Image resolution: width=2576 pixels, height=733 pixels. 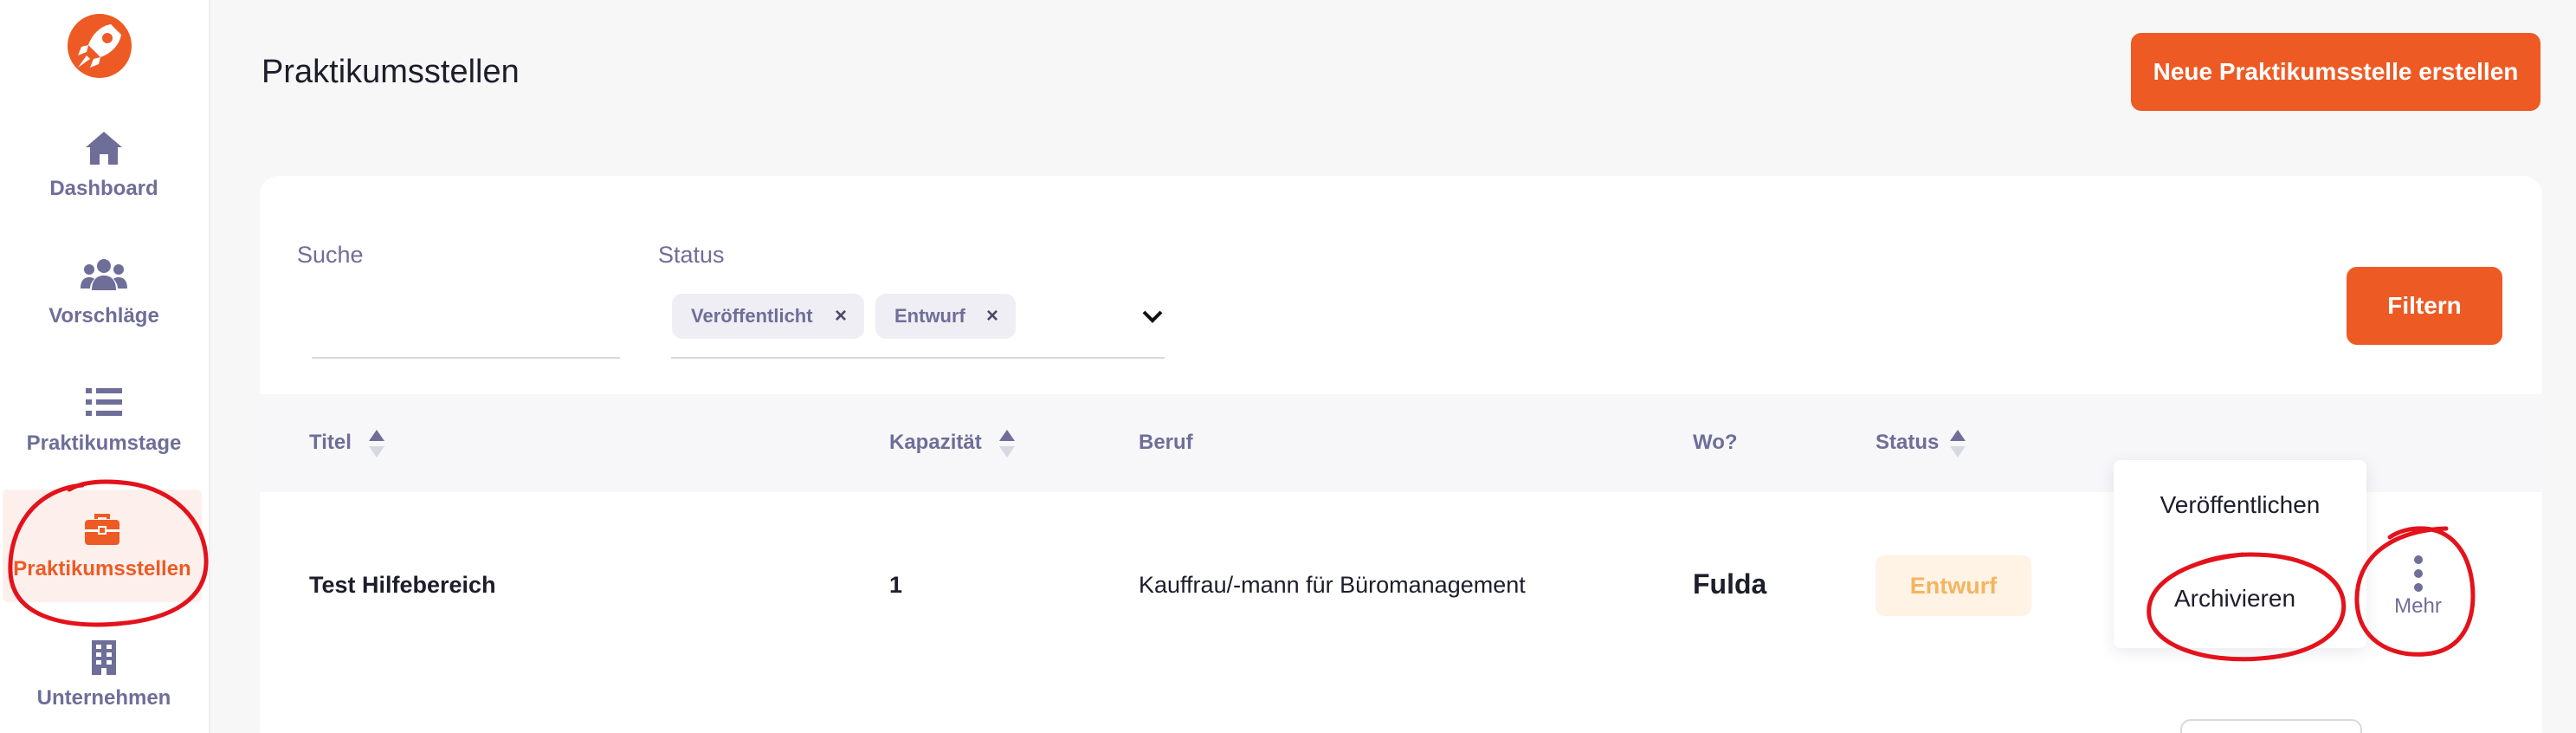 What do you see at coordinates (1953, 585) in the screenshot?
I see `status-badge: Entwurf` at bounding box center [1953, 585].